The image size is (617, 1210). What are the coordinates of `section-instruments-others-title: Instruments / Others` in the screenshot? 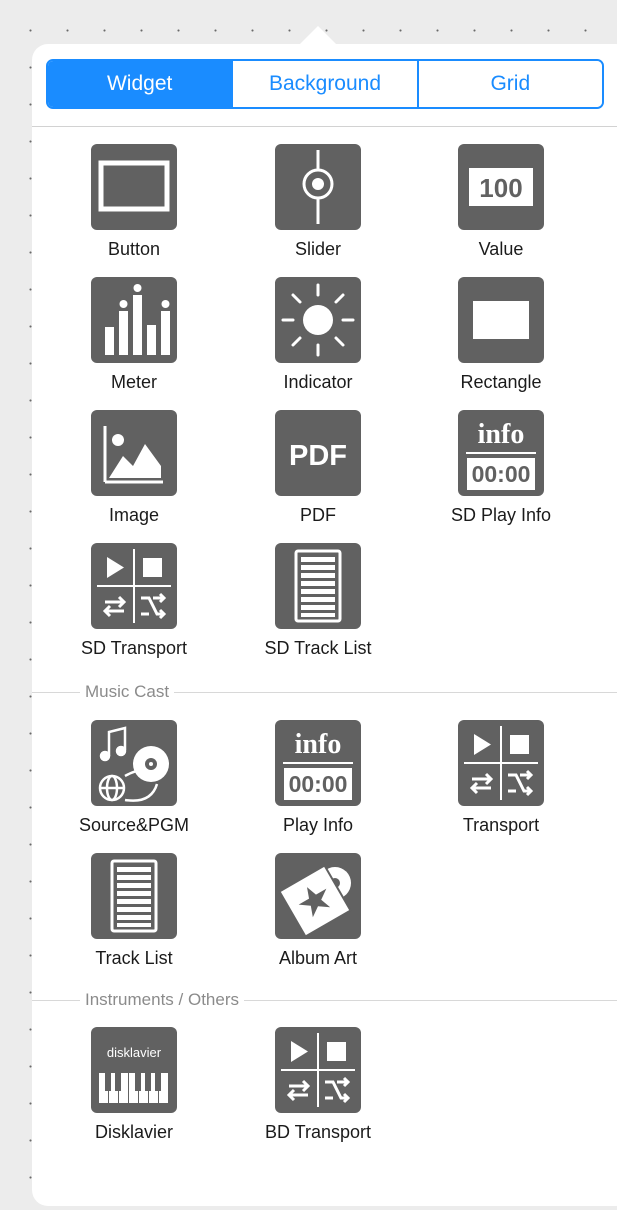 It's located at (162, 1000).